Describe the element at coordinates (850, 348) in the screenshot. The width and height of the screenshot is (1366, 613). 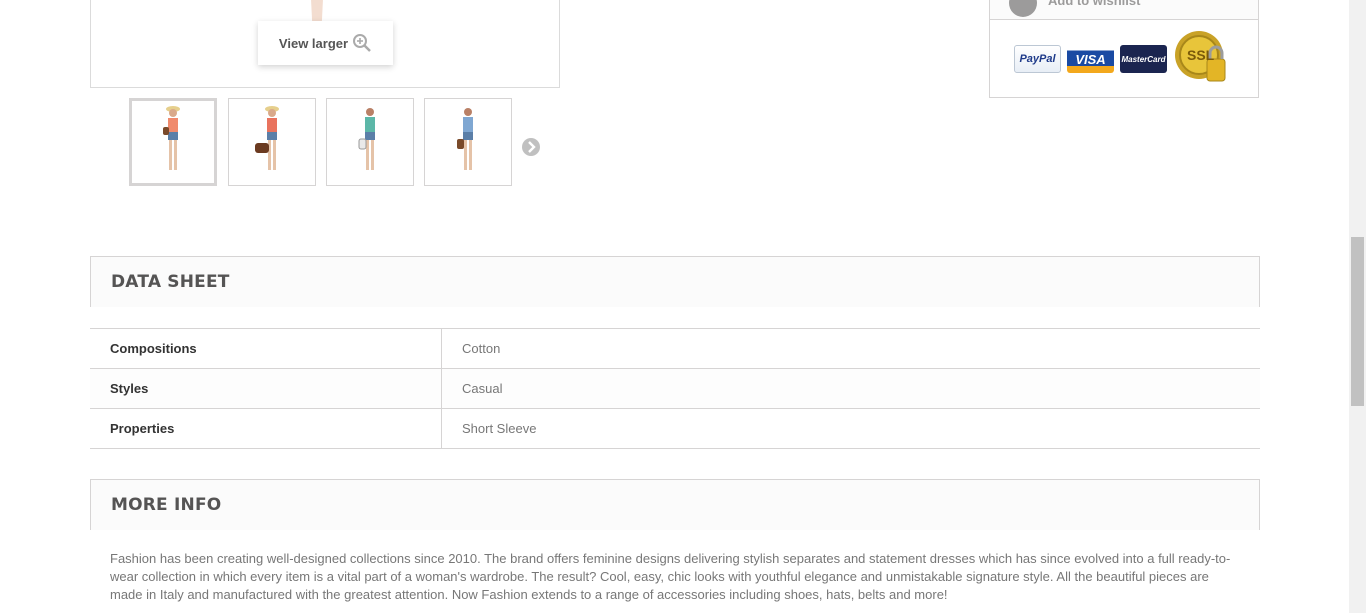
I see `data-sheet-value: Cotton` at that location.